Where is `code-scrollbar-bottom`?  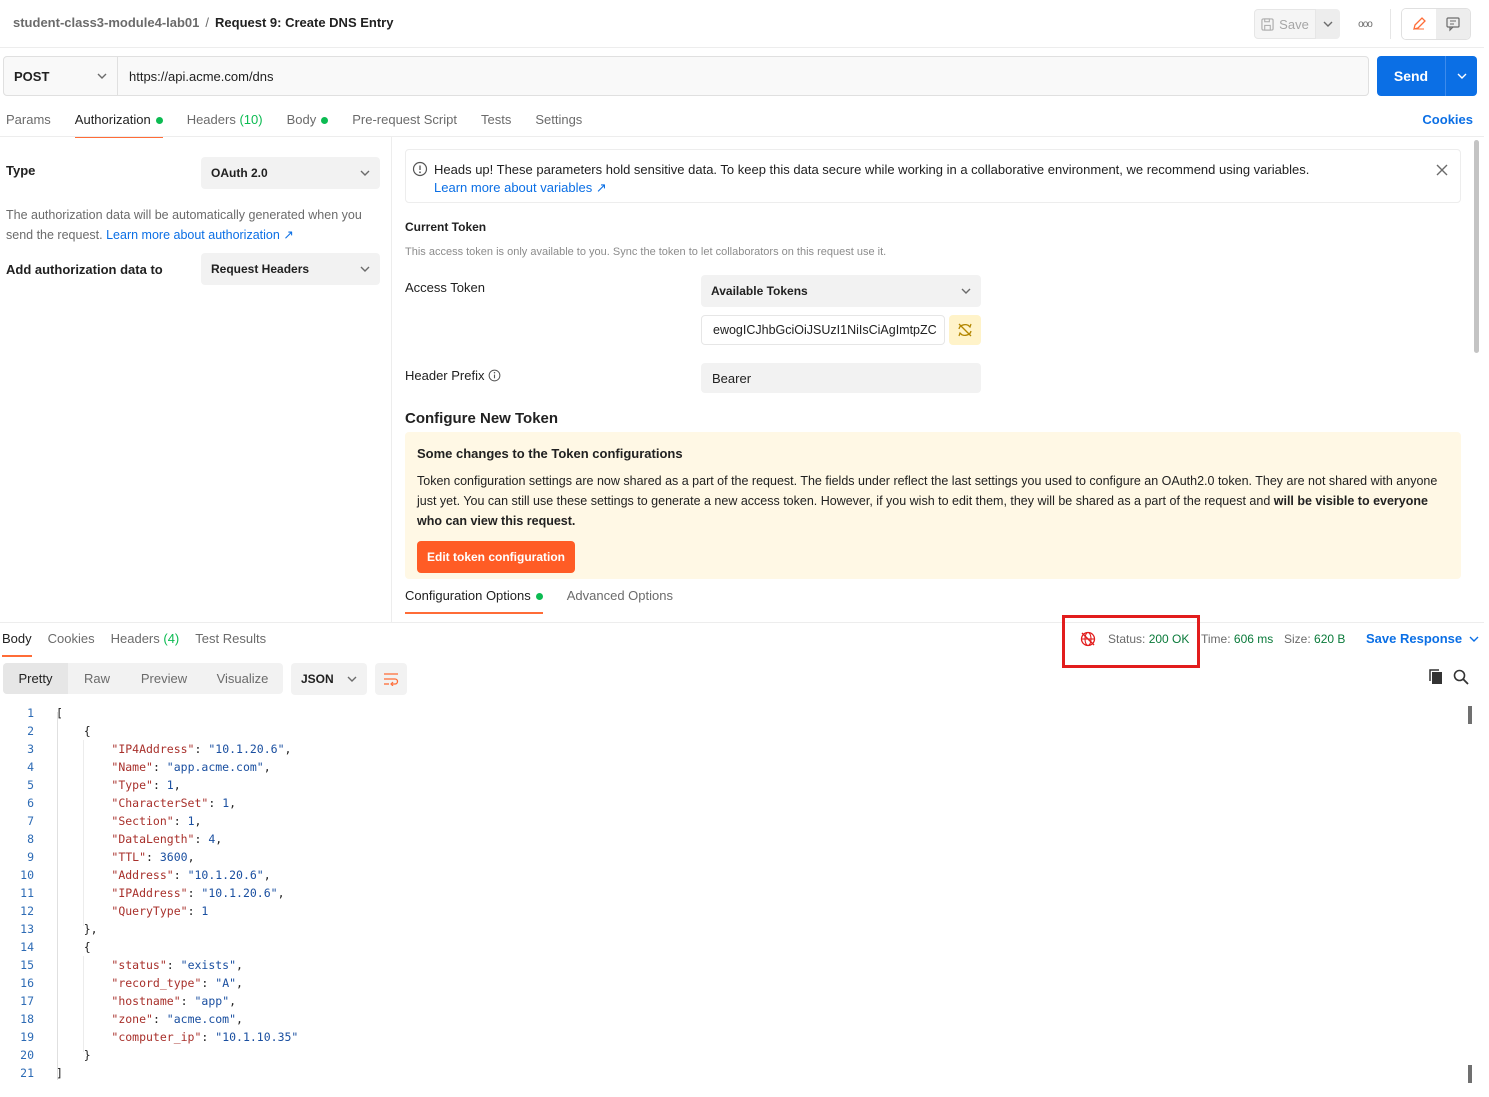
code-scrollbar-bottom is located at coordinates (1470, 1074).